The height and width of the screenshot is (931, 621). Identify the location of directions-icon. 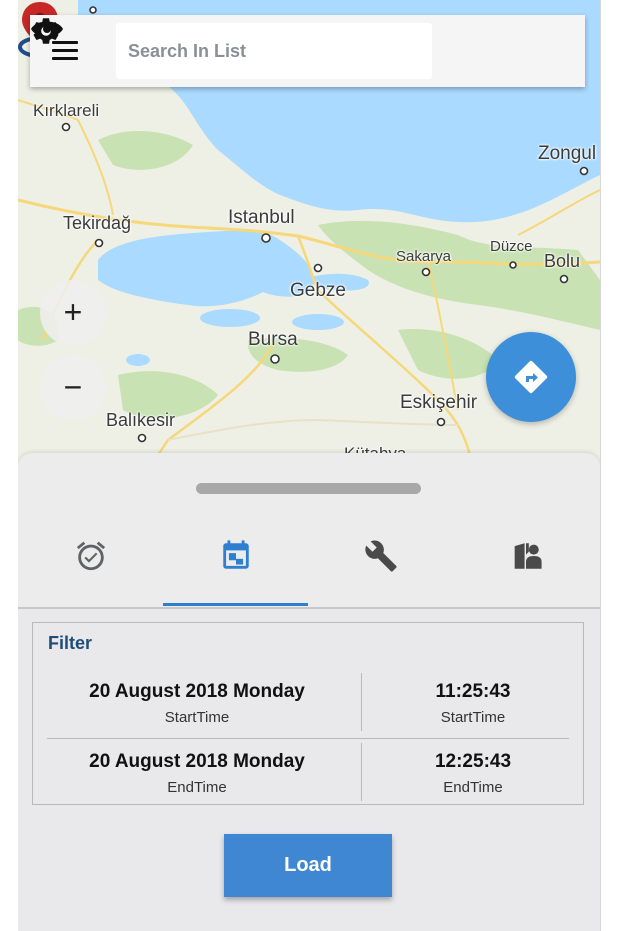
(531, 377).